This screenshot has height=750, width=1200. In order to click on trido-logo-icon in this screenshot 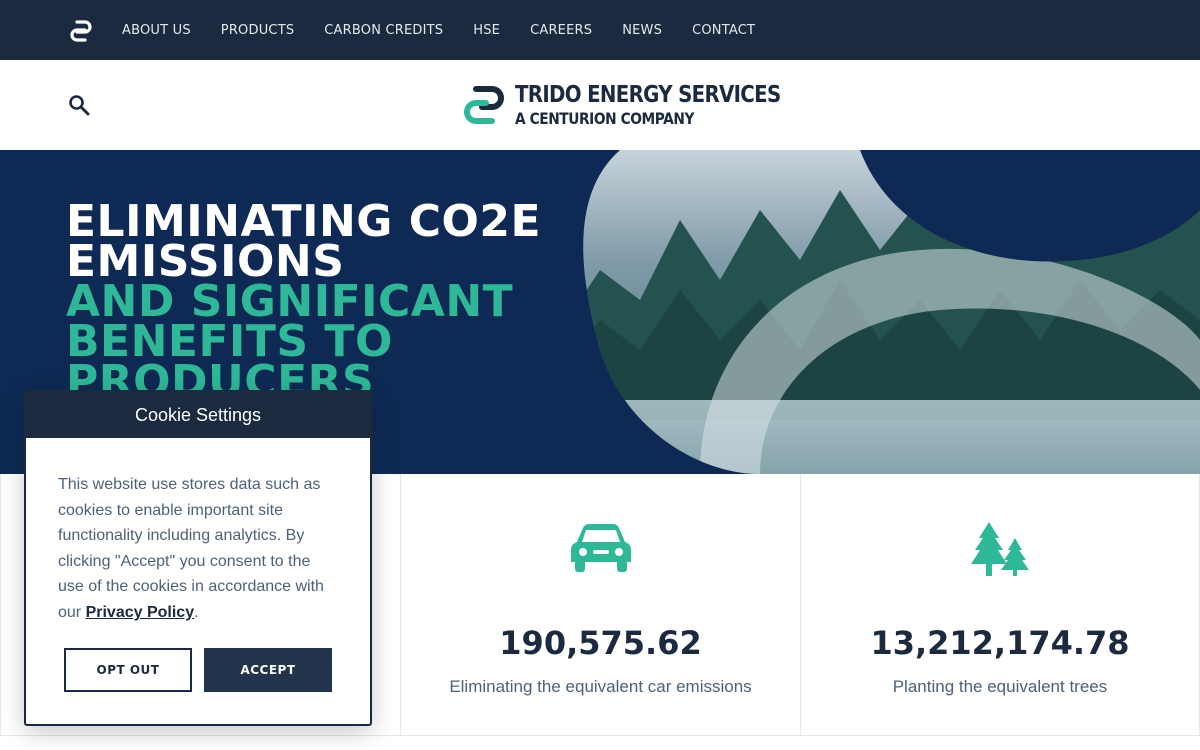, I will do `click(81, 31)`.